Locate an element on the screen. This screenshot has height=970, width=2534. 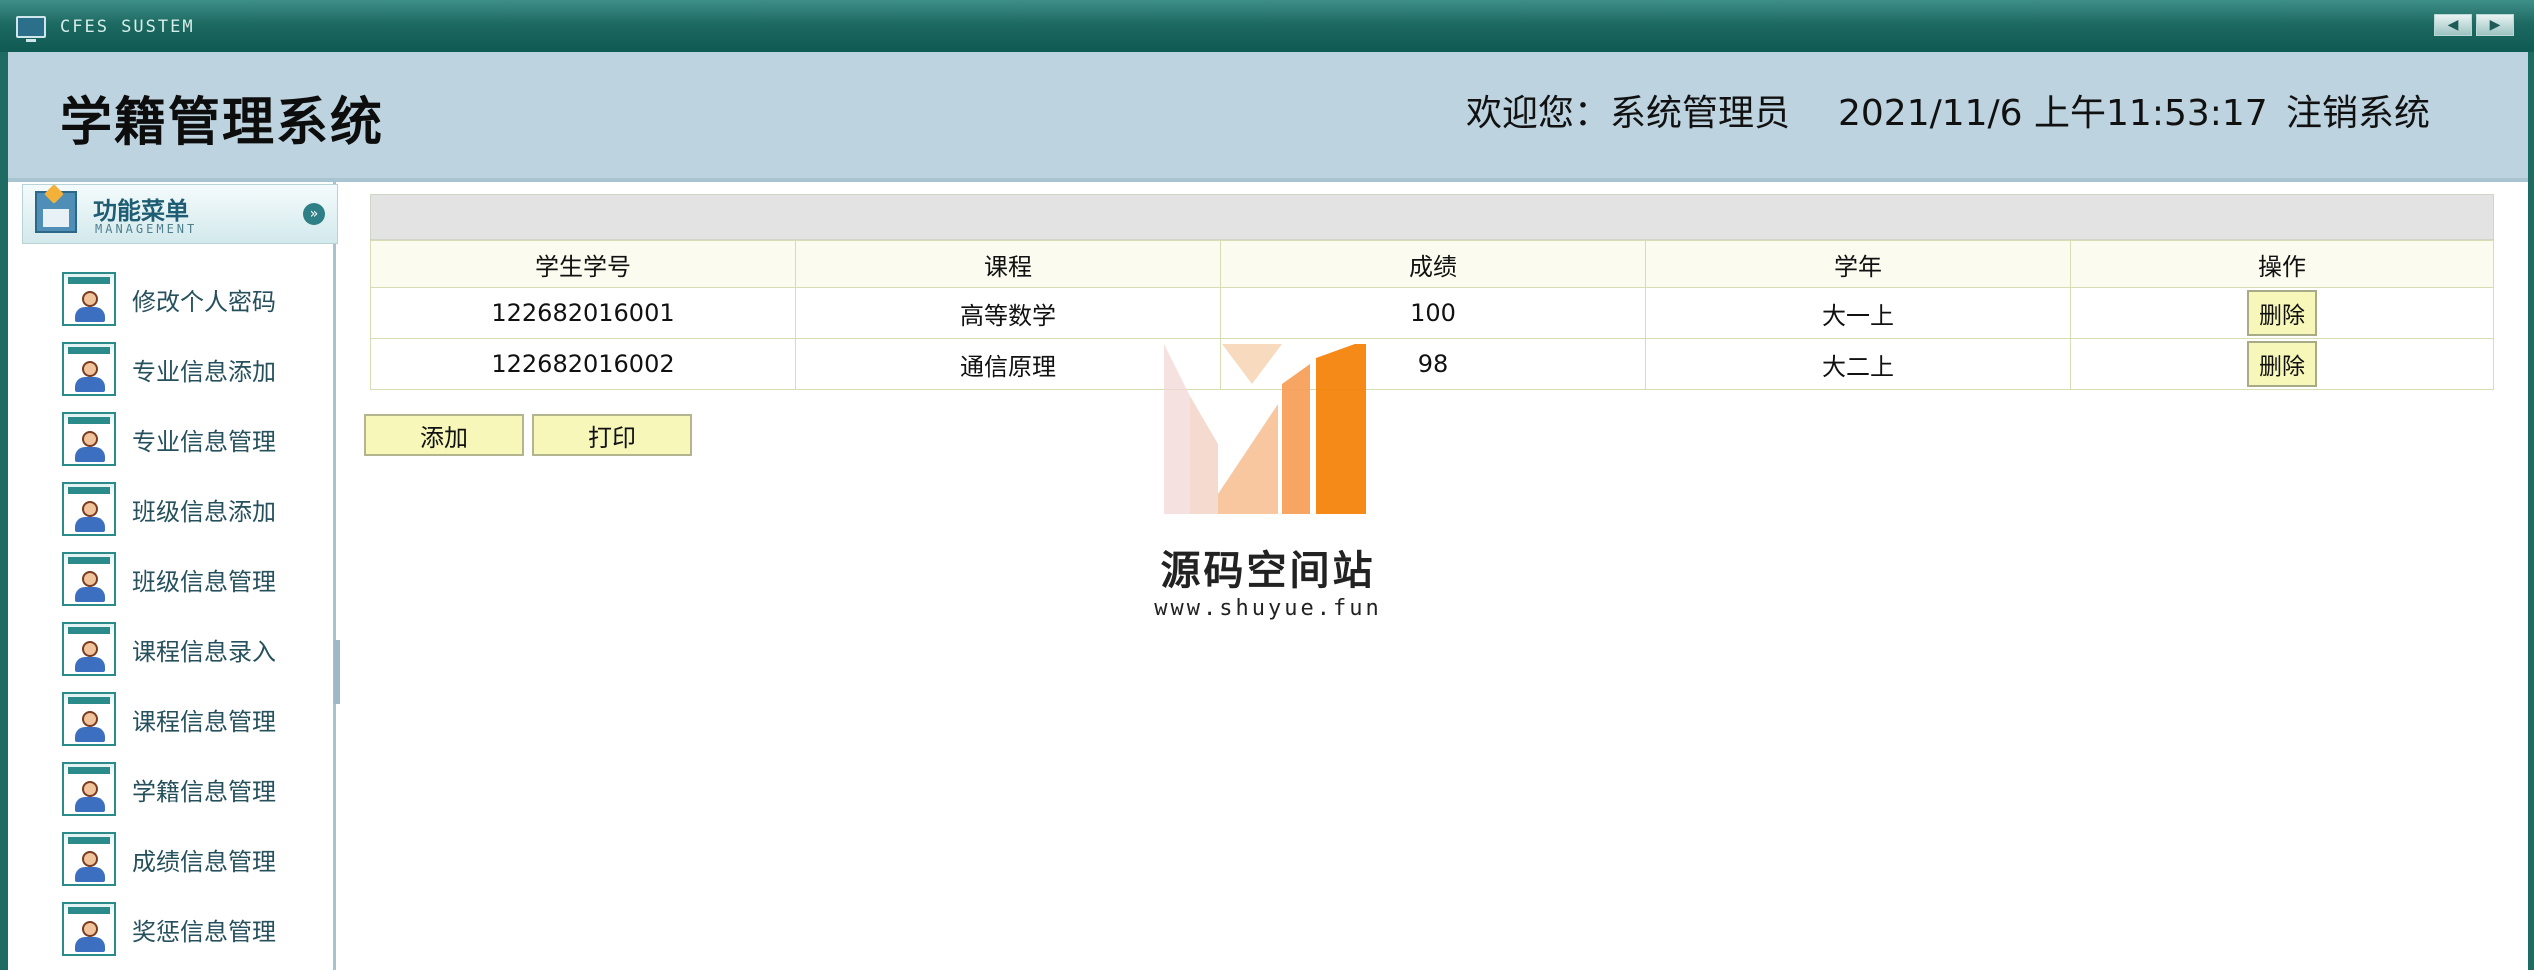
table-row: 122682016002 通信原理 98 大二上 删除 is located at coordinates (1432, 364).